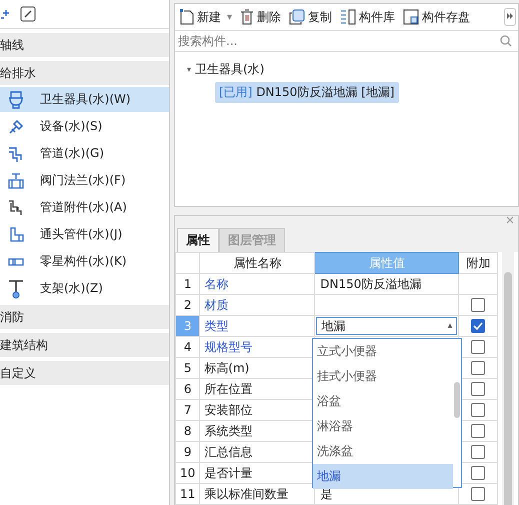 The image size is (519, 505). I want to click on item-label: 通头管件(水)(J), so click(81, 234).